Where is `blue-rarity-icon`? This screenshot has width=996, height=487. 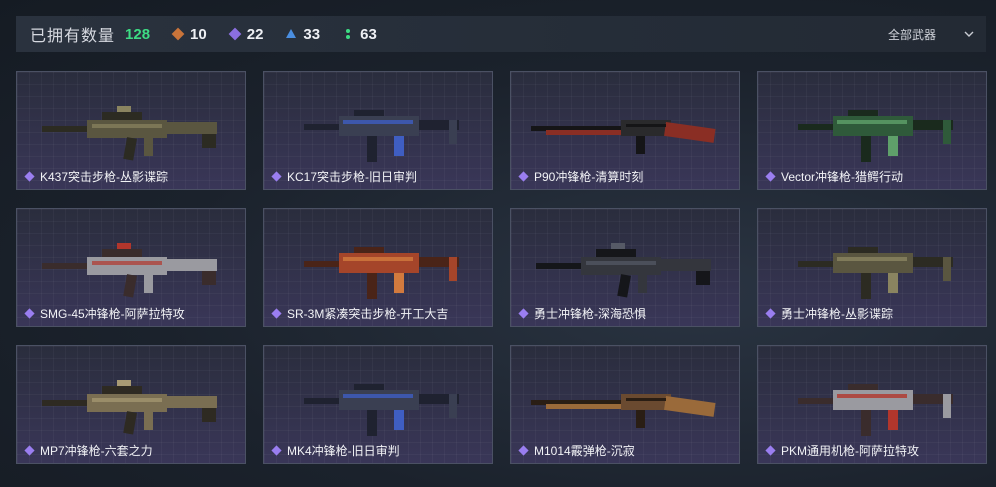
blue-rarity-icon is located at coordinates (291, 34).